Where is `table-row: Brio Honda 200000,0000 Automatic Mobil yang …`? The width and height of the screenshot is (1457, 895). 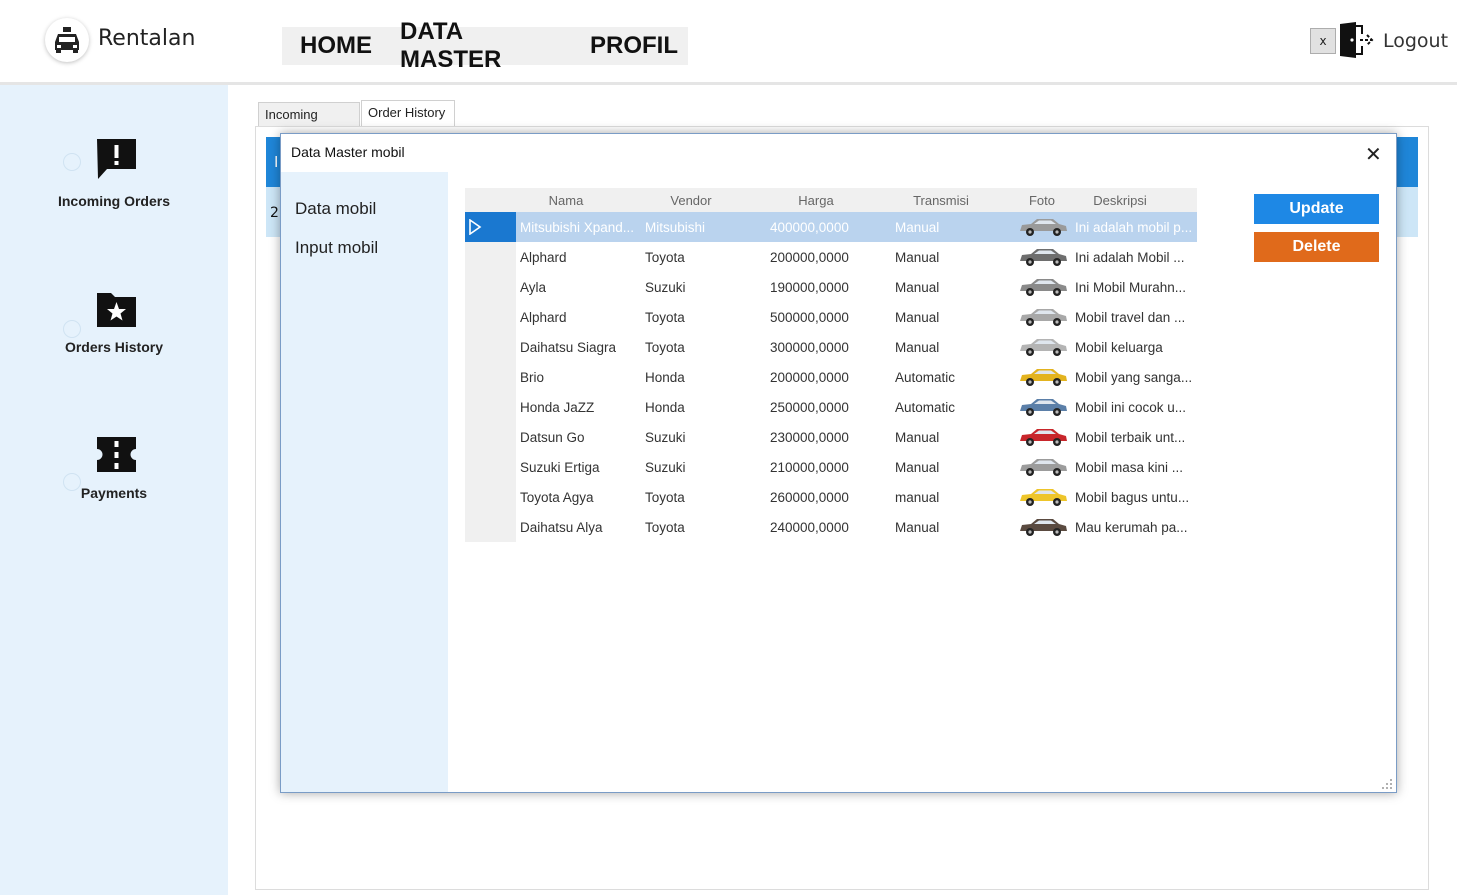
table-row: Brio Honda 200000,0000 Automatic Mobil yang … is located at coordinates (831, 377).